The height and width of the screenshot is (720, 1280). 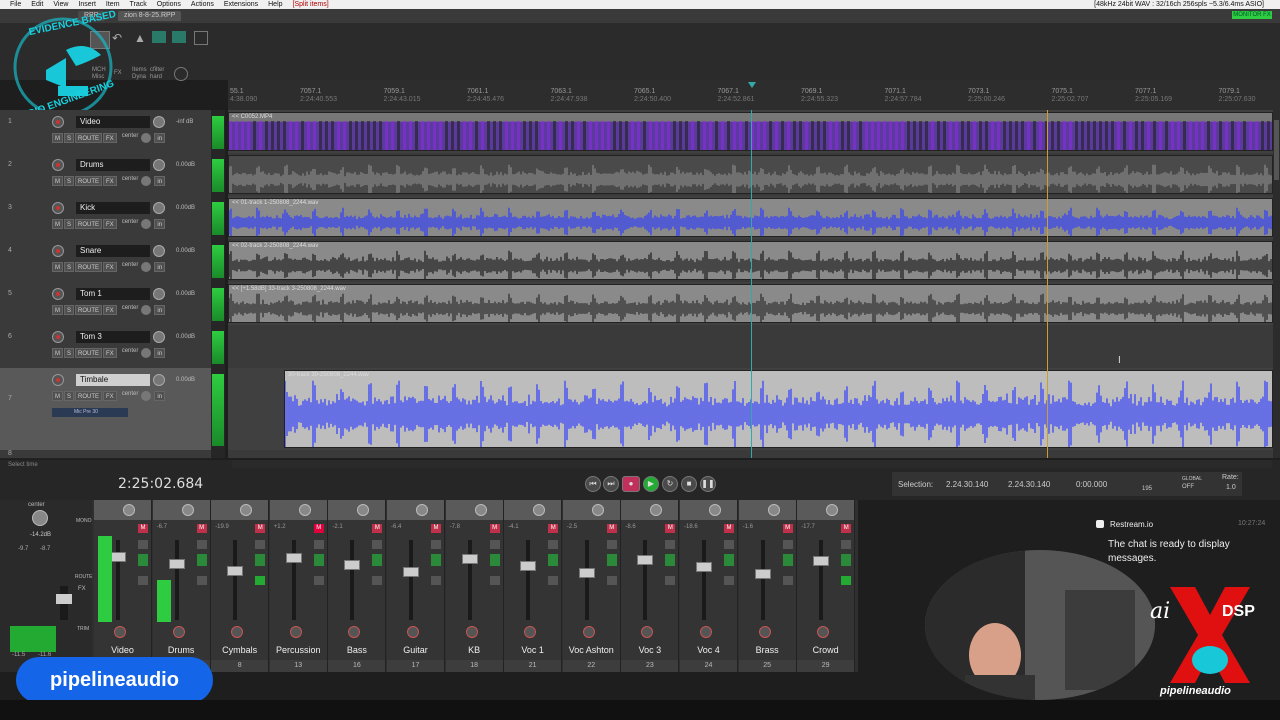 I want to click on media-item: 30-track 30-250808_2244.wav, so click(x=778, y=409).